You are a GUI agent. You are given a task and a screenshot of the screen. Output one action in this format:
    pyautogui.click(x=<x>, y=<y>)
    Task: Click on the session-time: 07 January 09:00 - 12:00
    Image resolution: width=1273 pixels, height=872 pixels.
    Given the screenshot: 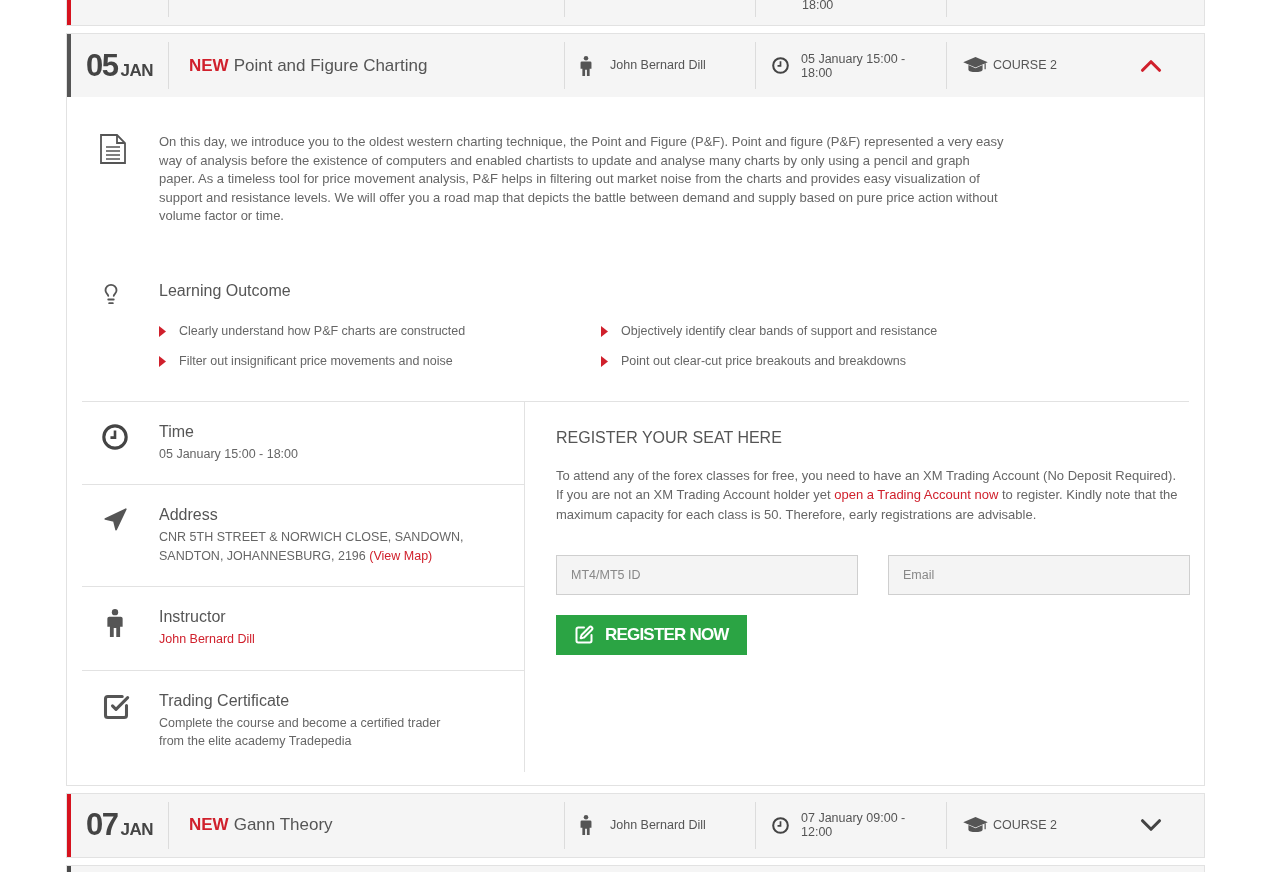 What is the action you would take?
    pyautogui.click(x=854, y=825)
    